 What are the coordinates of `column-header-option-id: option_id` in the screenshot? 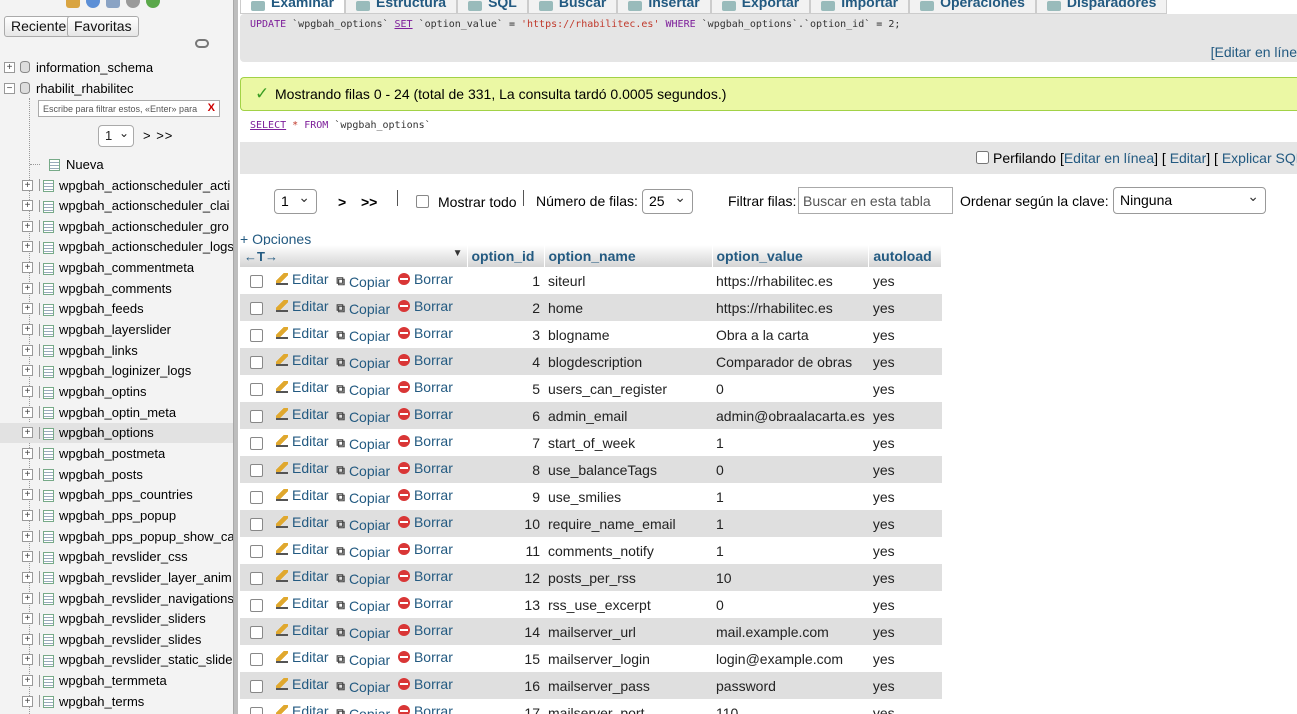 It's located at (506, 256).